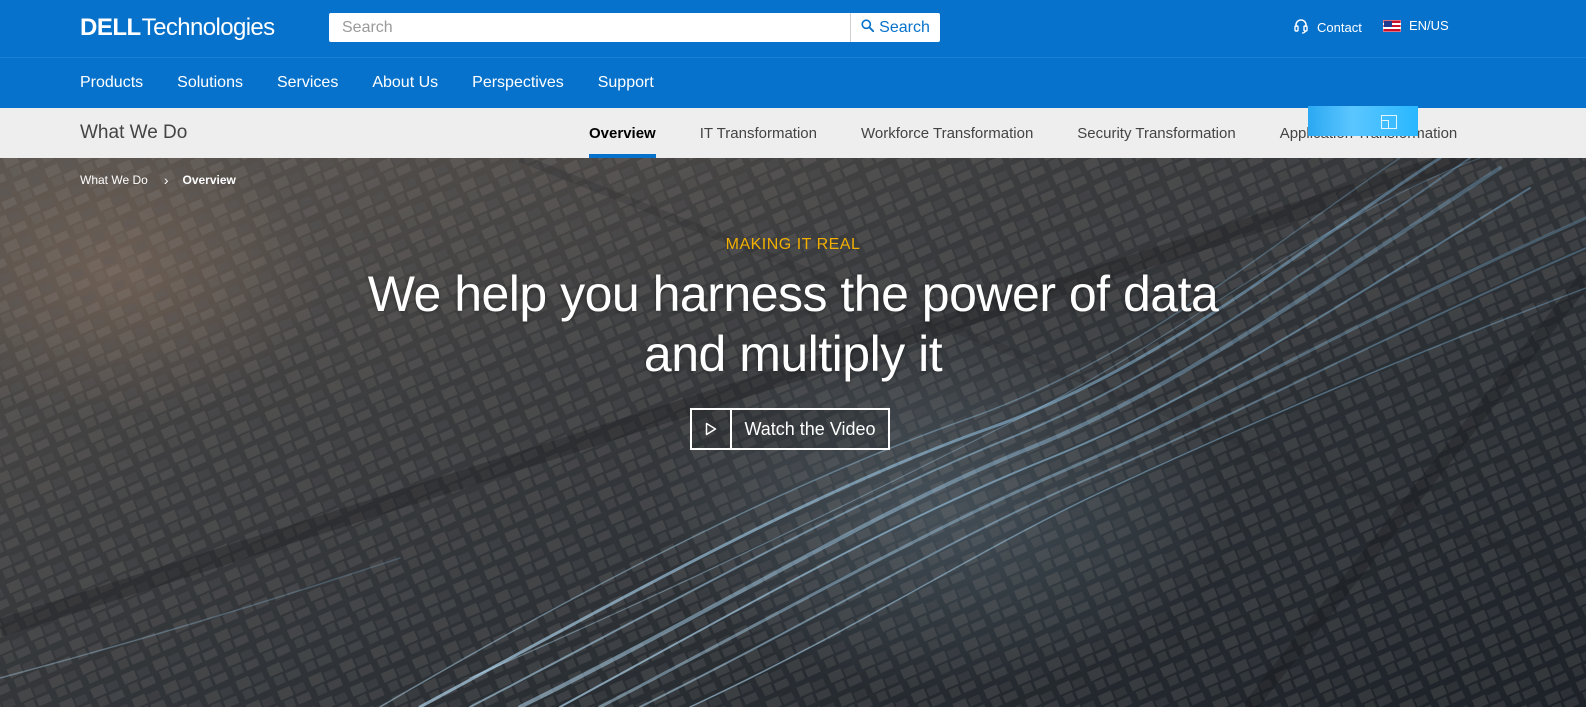  I want to click on breadcrumb: What We Do › Overview, so click(158, 180).